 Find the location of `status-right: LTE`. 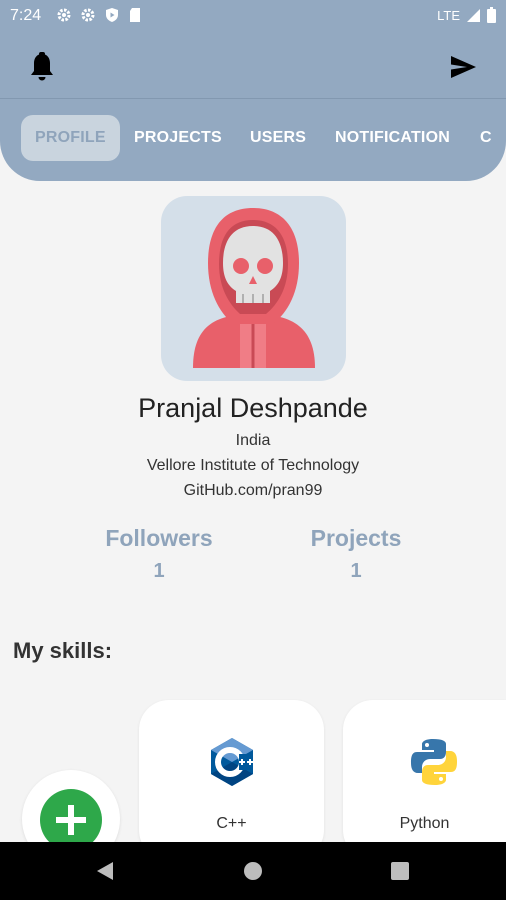

status-right: LTE is located at coordinates (466, 15).